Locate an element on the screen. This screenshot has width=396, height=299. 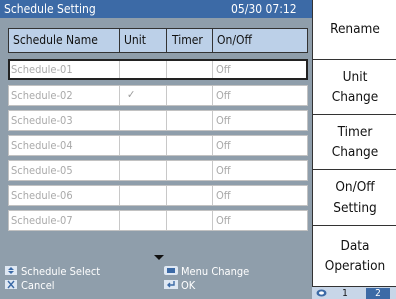
title-bar: Schedule Setting 05/30 07:12 is located at coordinates (156, 9).